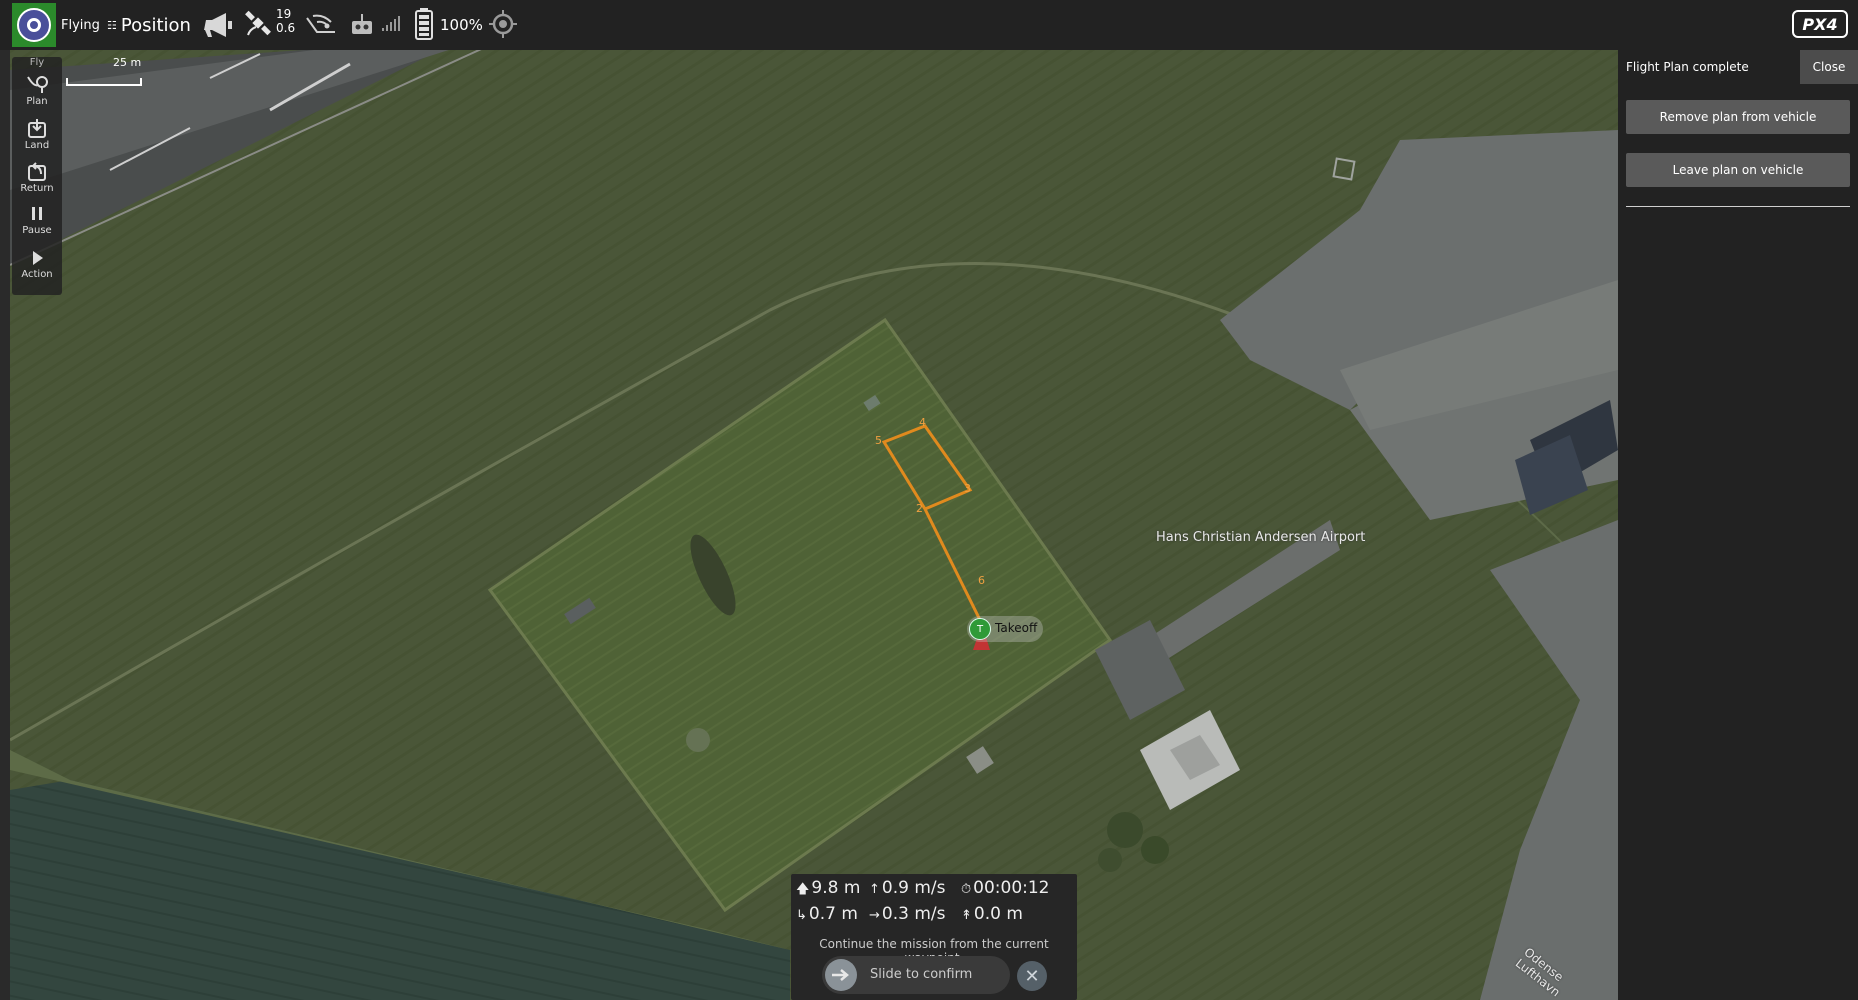  Describe the element at coordinates (998, 914) in the screenshot. I see `distance-wp-value: 0.0 m` at that location.